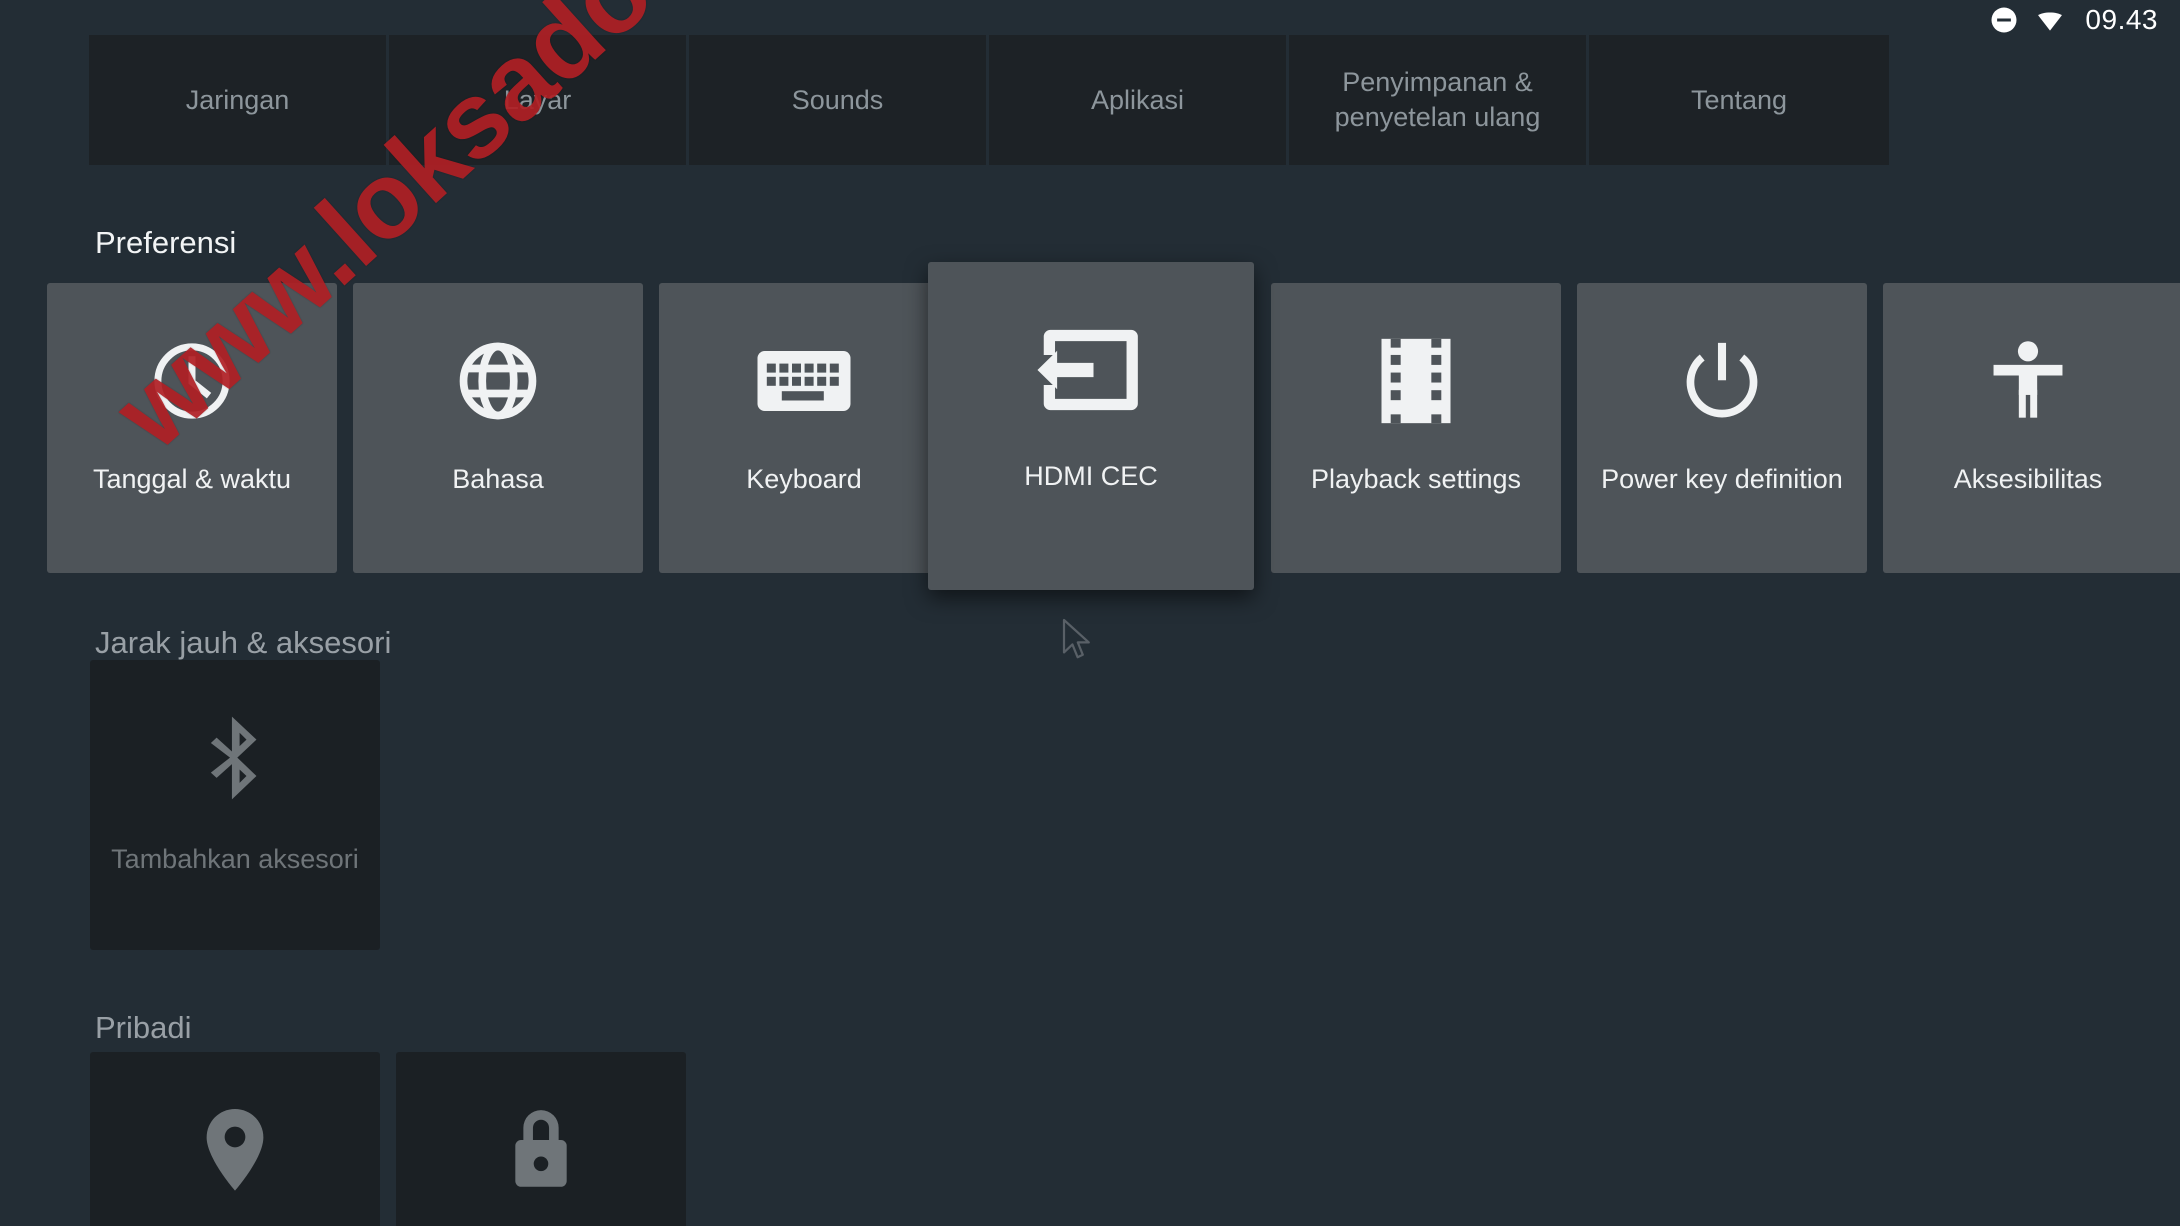  I want to click on film-strip-icon, so click(1416, 381).